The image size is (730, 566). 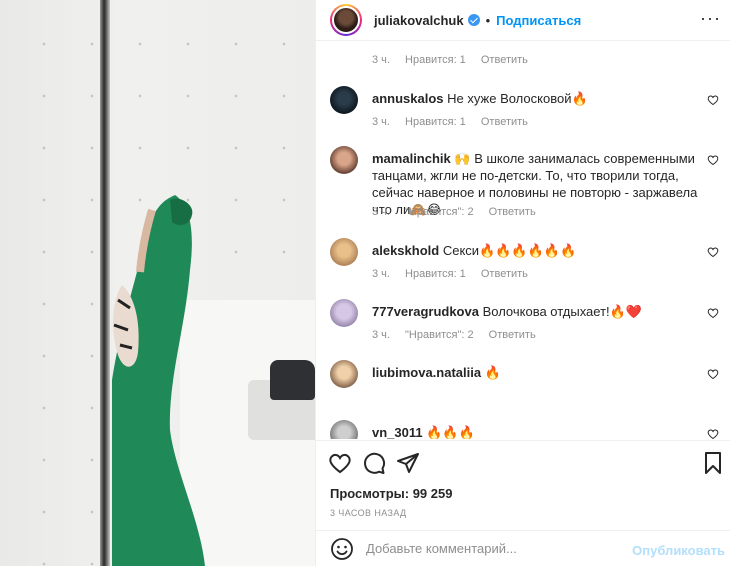 I want to click on author-username: juliakovalchuk, so click(x=419, y=20).